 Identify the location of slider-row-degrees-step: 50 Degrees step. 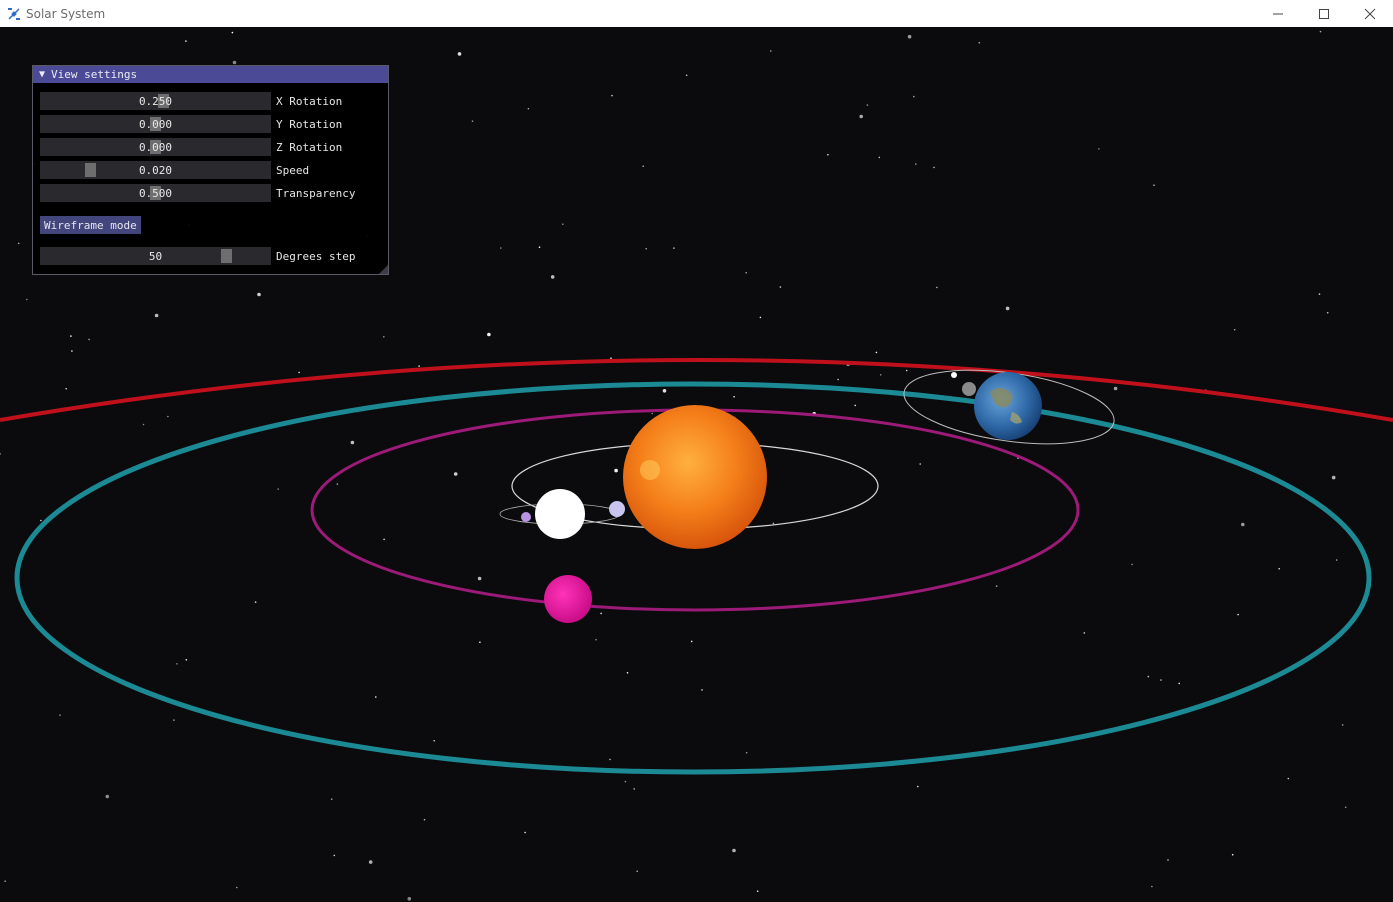
(197, 256).